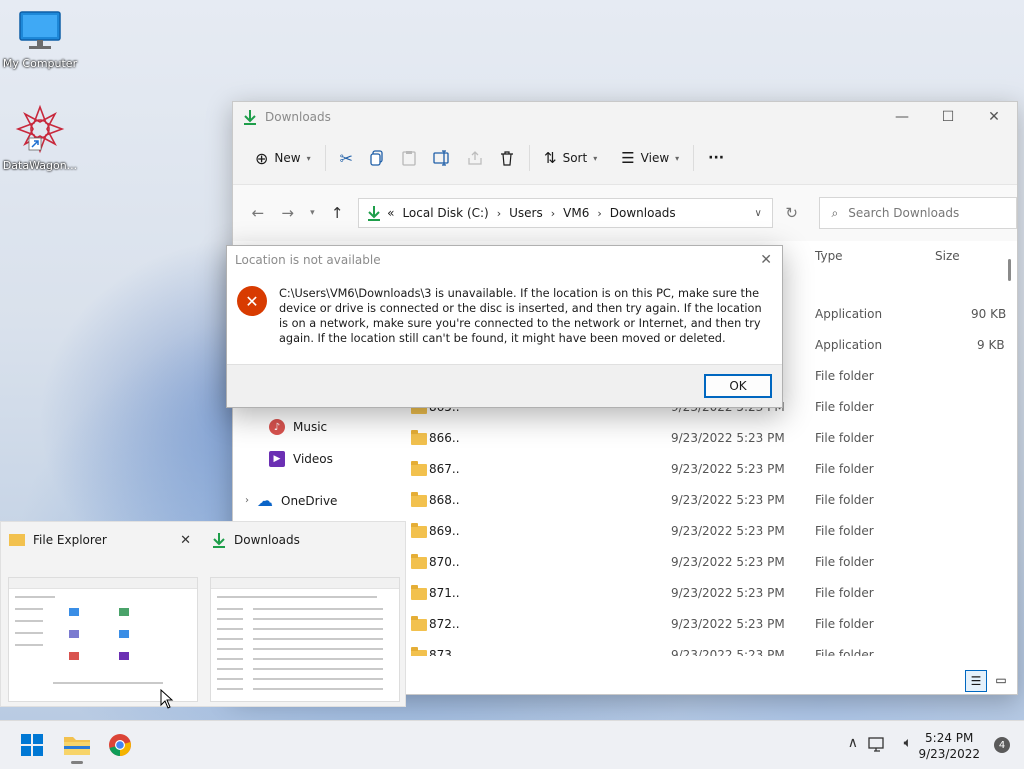 The width and height of the screenshot is (1024, 769). Describe the element at coordinates (988, 681) in the screenshot. I see `view-toggle: ☰ ▭` at that location.